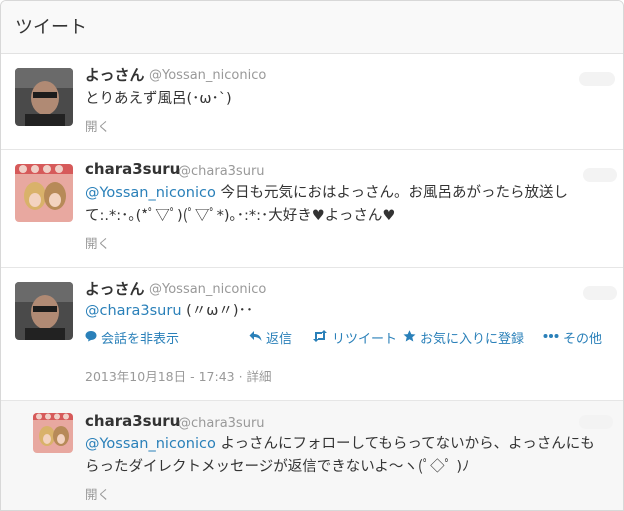  What do you see at coordinates (277, 467) in the screenshot?
I see `tweet-text-line: らったダイレクトメッセージが返信できないよ〜ヽ(ﾟ◇ﾟ )ﾉ` at bounding box center [277, 467].